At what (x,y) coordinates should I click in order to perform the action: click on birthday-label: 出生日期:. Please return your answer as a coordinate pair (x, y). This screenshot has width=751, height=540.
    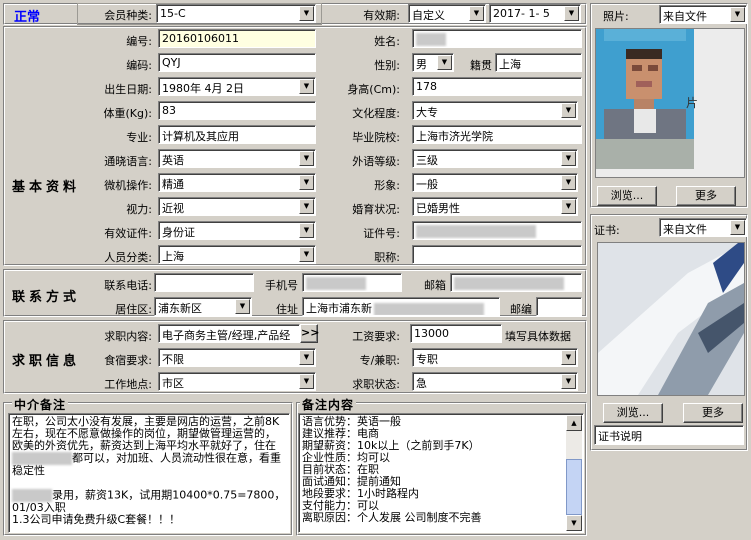
    Looking at the image, I should click on (128, 89).